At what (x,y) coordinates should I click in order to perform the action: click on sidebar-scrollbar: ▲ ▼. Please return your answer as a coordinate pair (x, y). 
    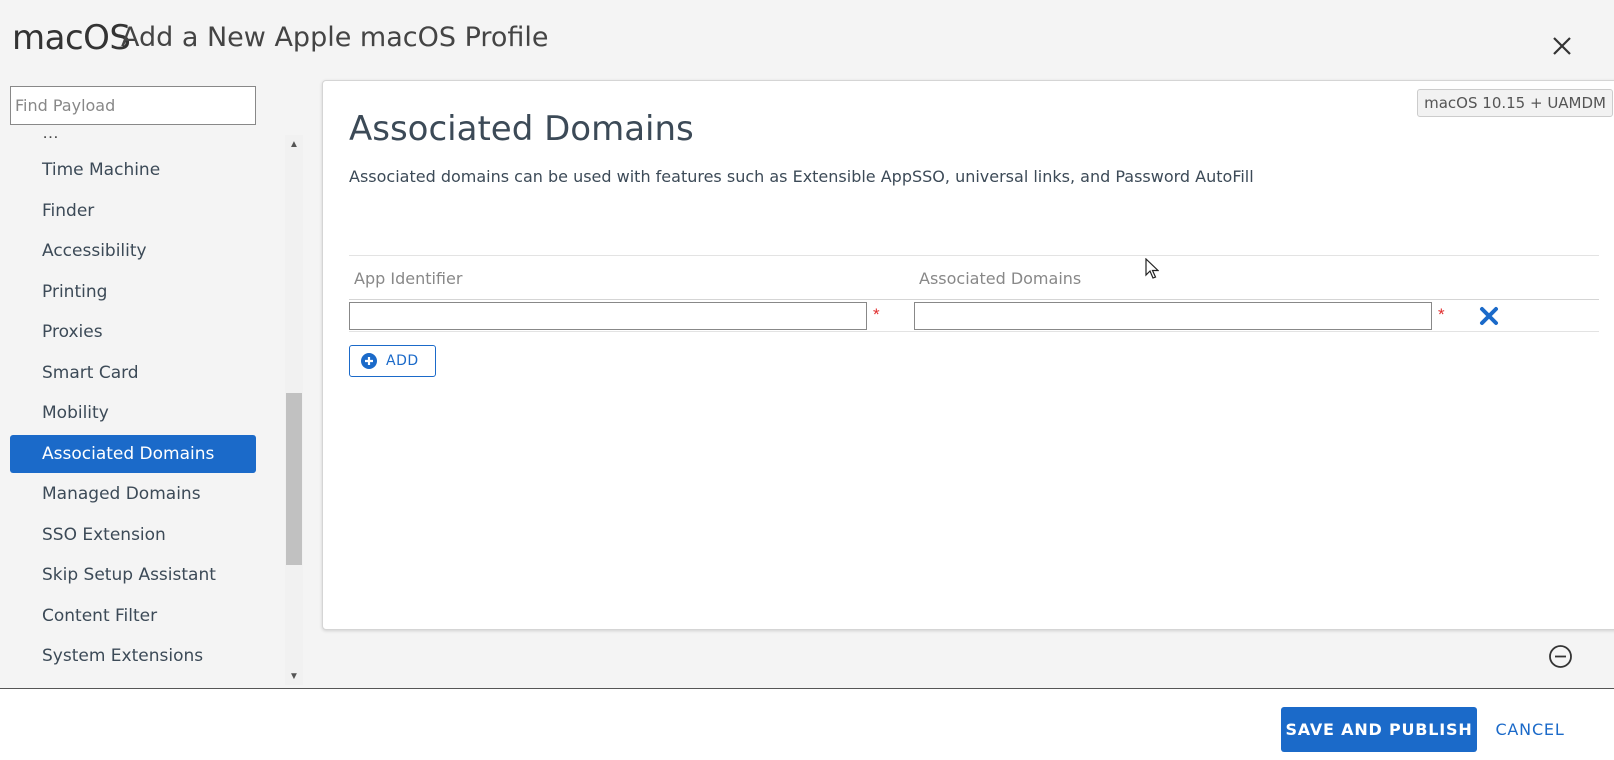
    Looking at the image, I should click on (294, 410).